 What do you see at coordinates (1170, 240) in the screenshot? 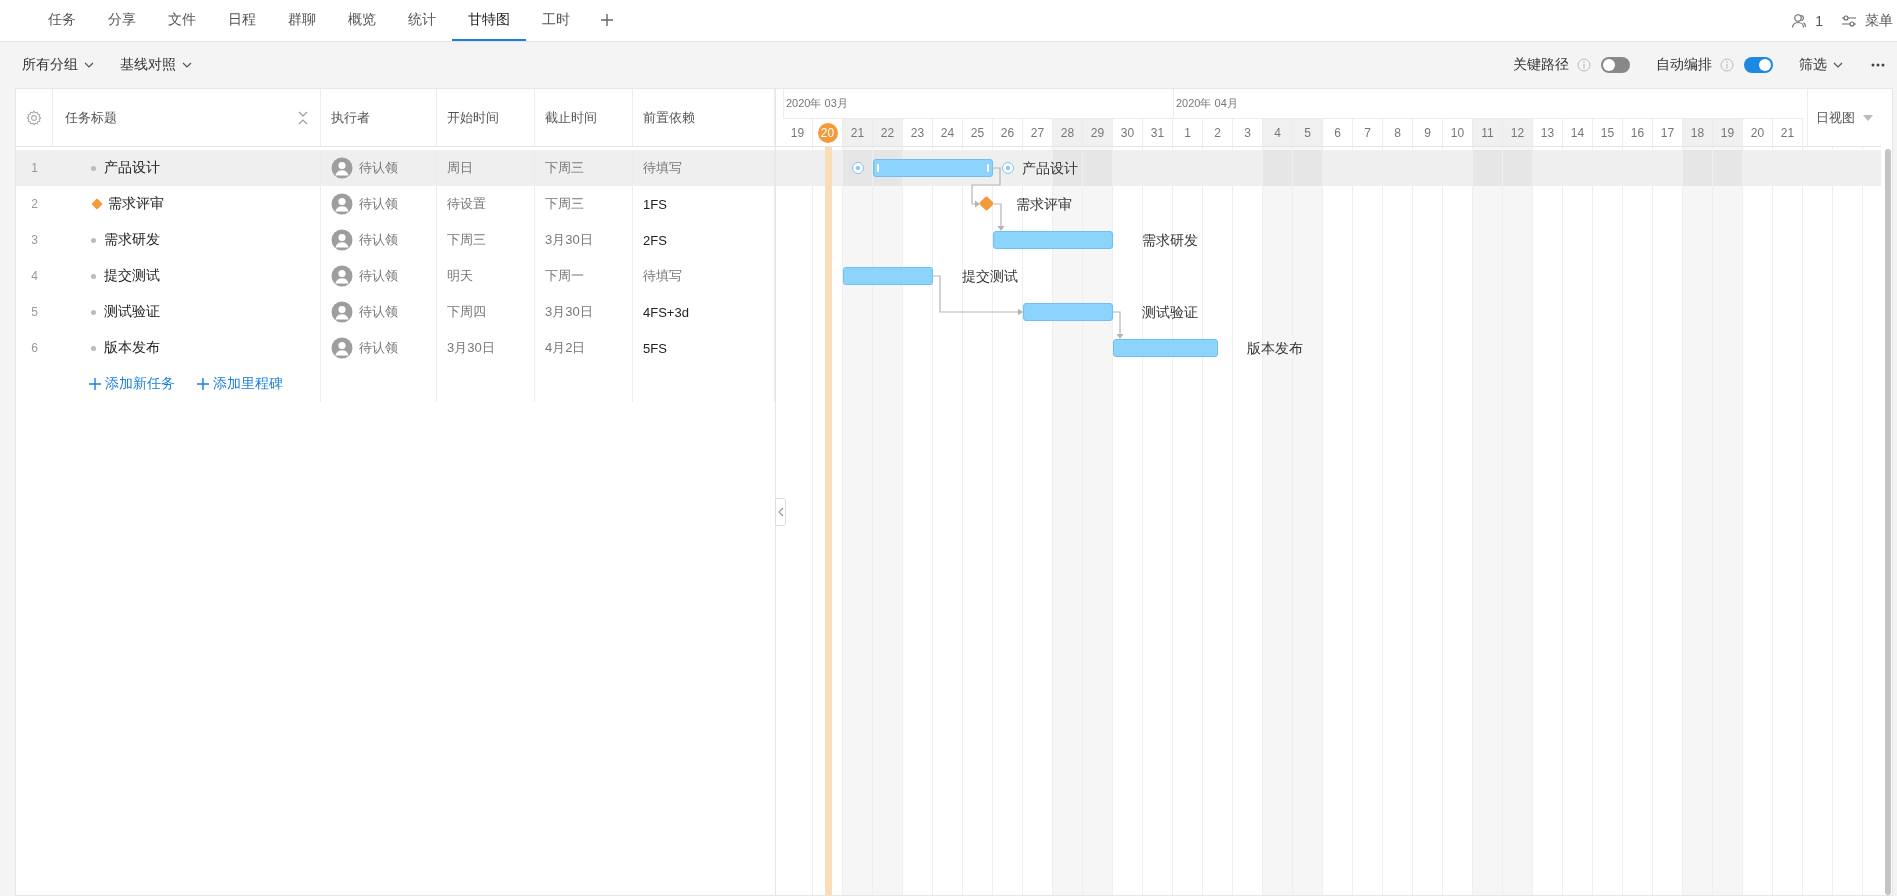
I see `bar-label: 需求研发` at bounding box center [1170, 240].